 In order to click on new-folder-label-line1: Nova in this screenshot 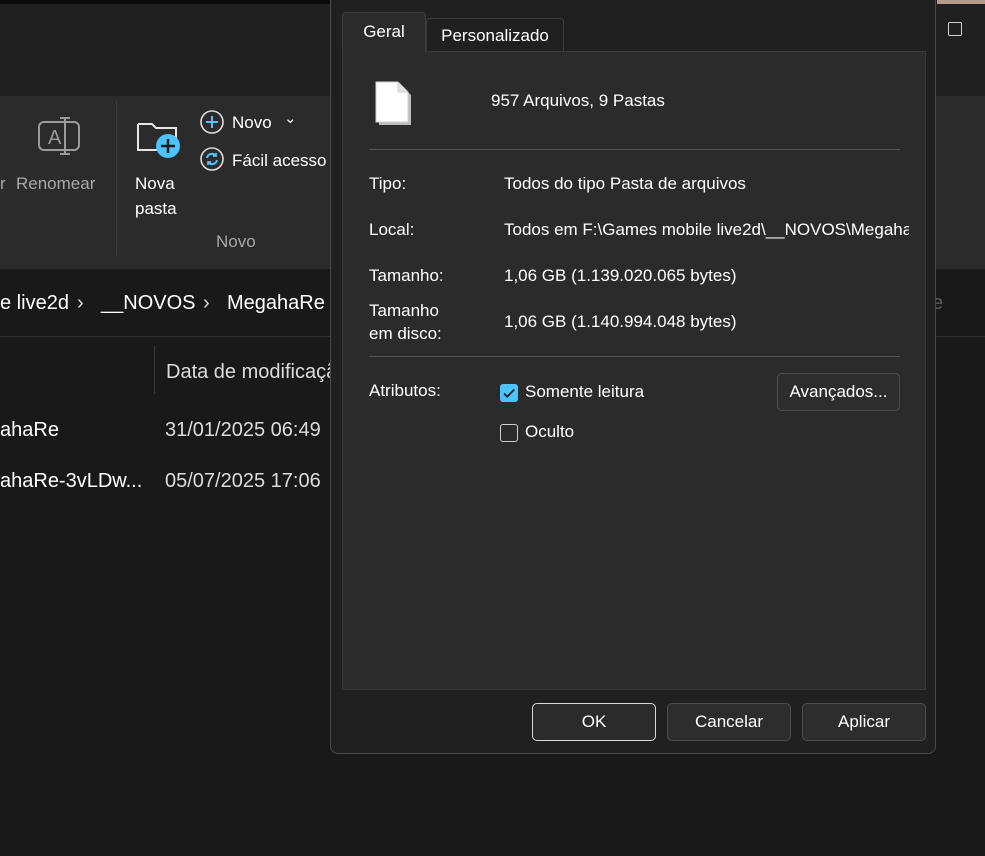, I will do `click(155, 184)`.